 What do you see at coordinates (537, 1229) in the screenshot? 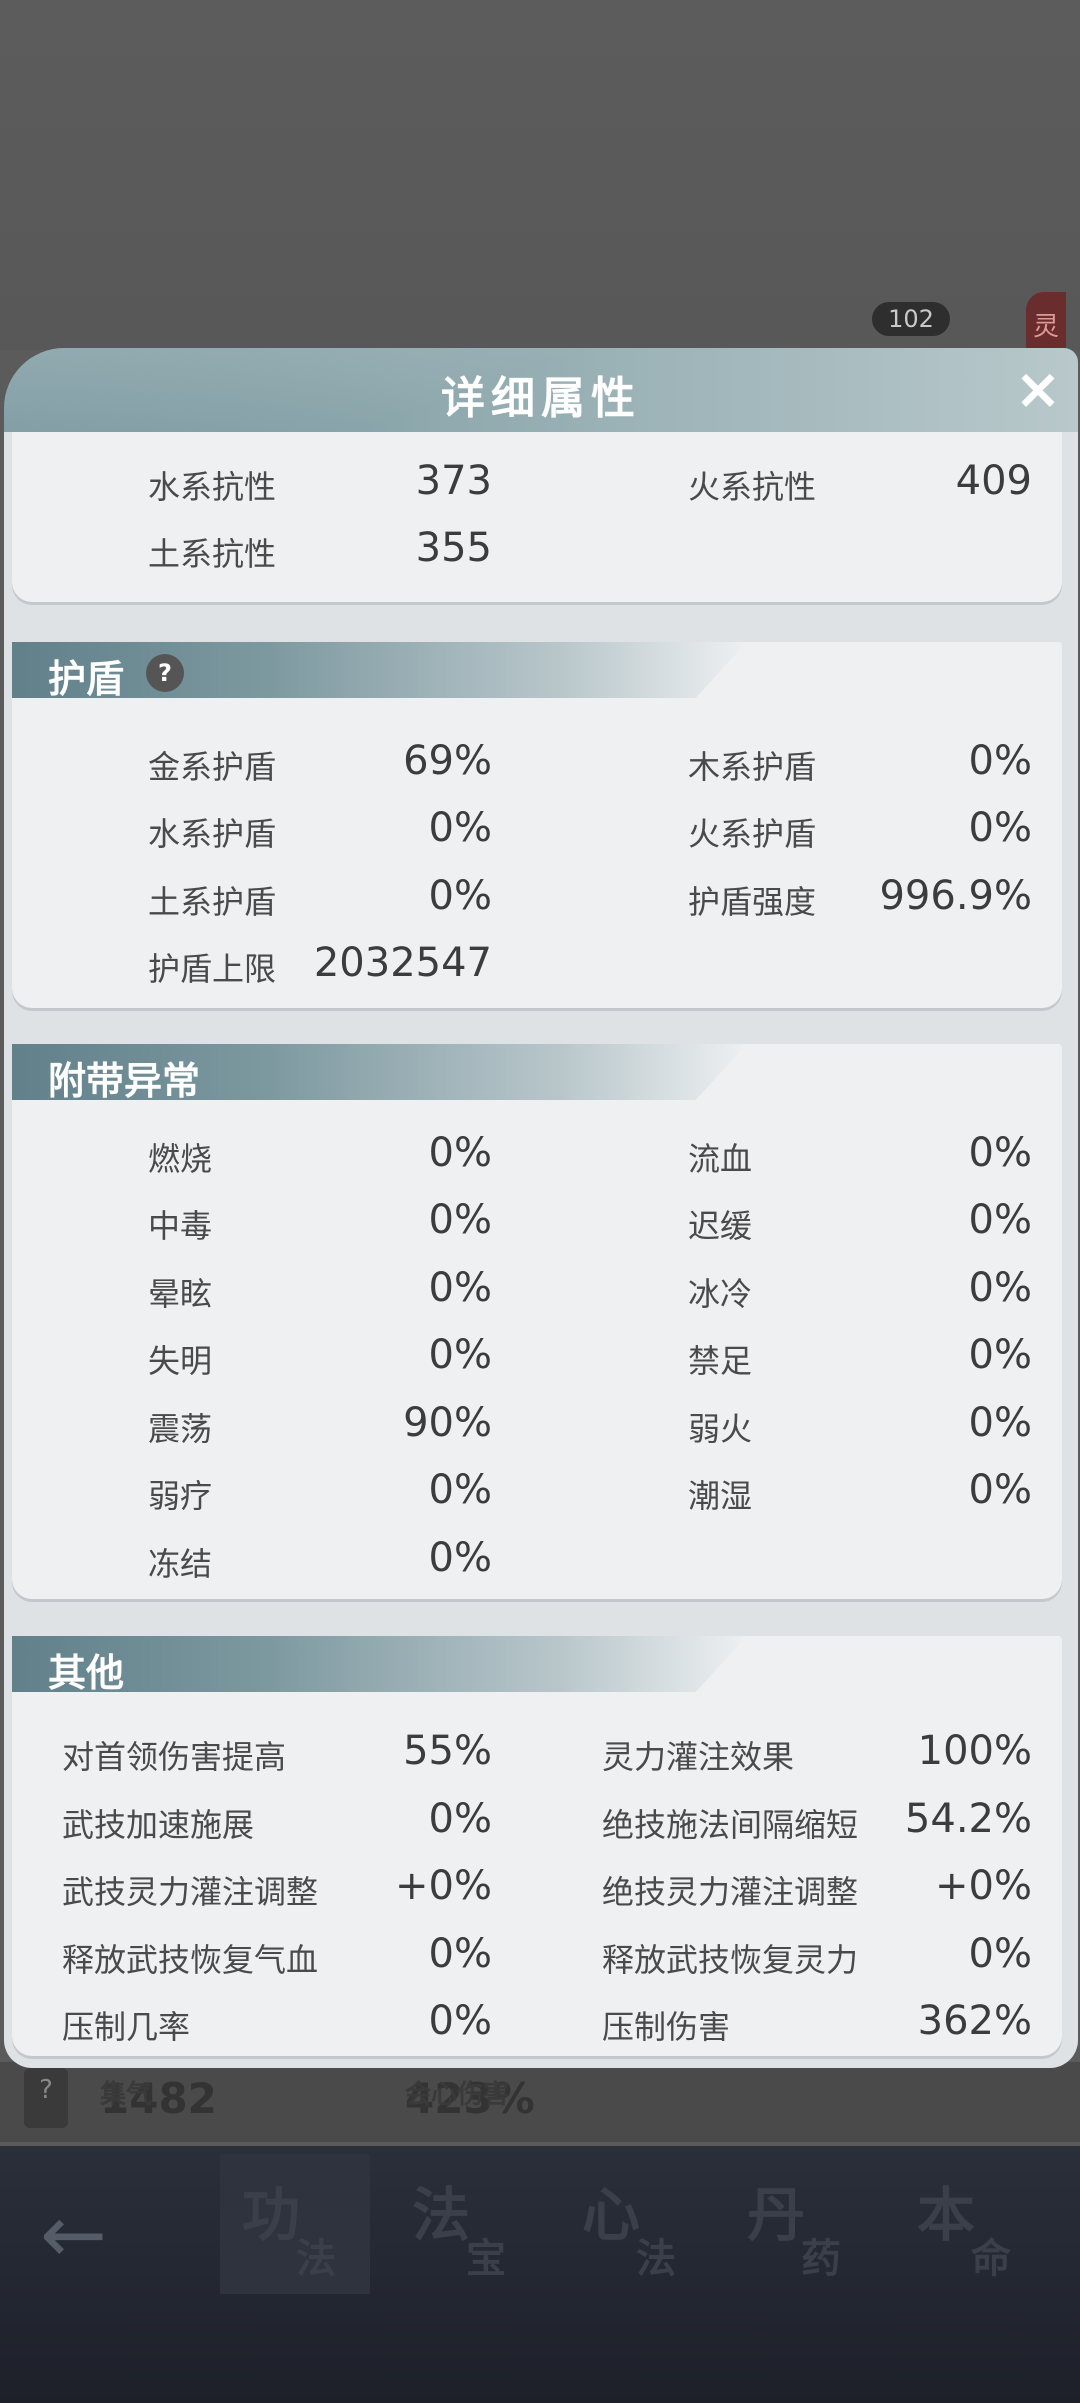
I see `abnormal-row: 中毒 0% 迟缓 0%` at bounding box center [537, 1229].